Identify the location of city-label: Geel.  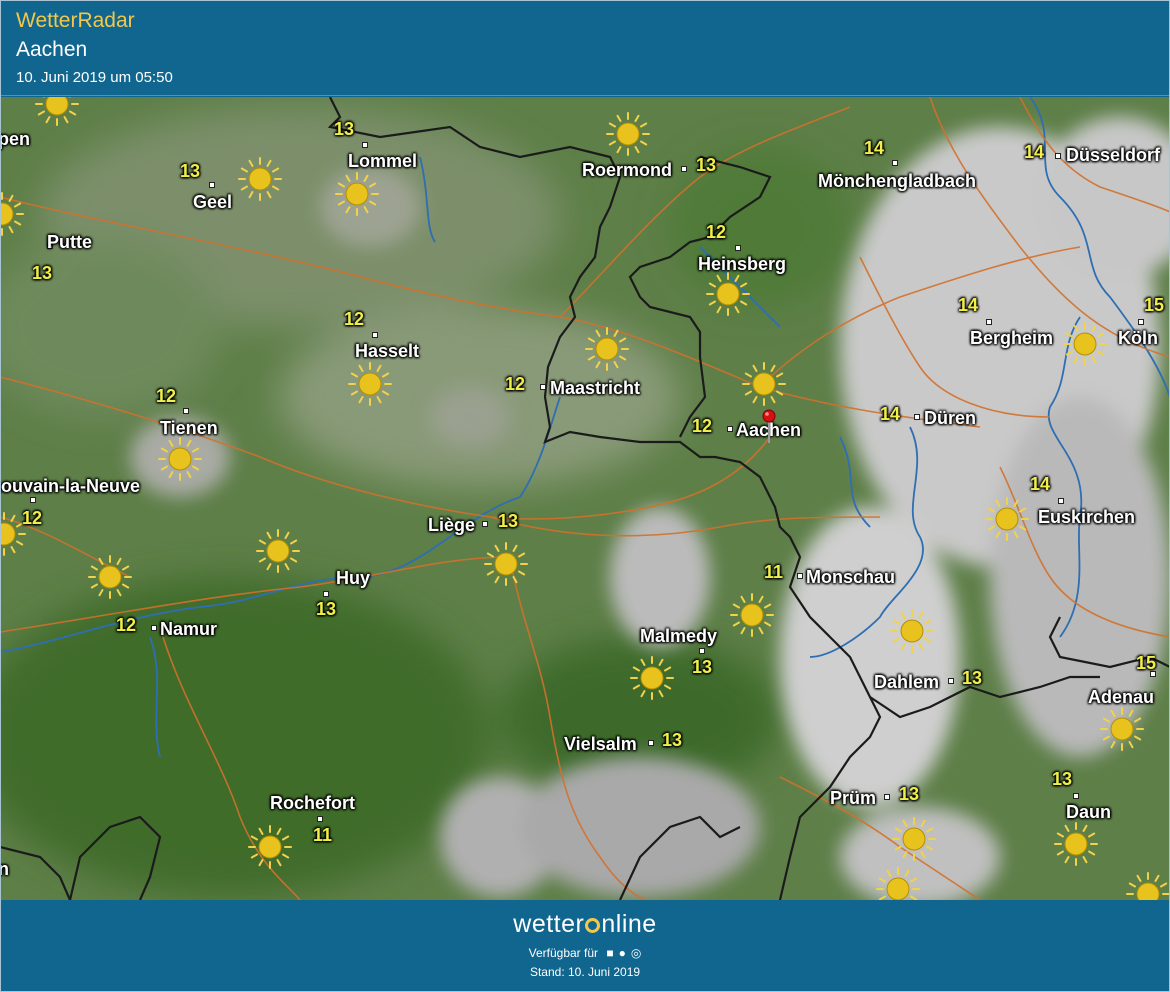
(212, 202).